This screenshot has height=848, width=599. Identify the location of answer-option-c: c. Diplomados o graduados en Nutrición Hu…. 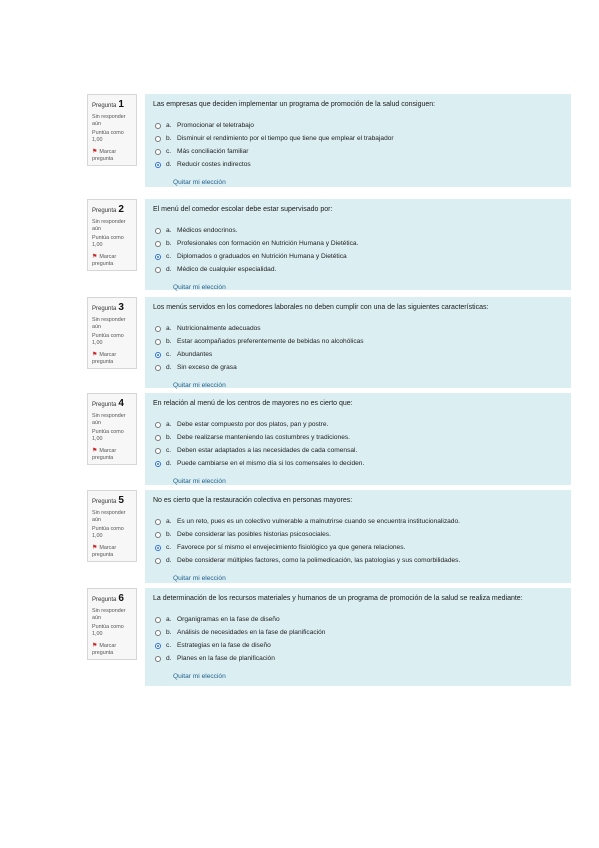
(359, 256).